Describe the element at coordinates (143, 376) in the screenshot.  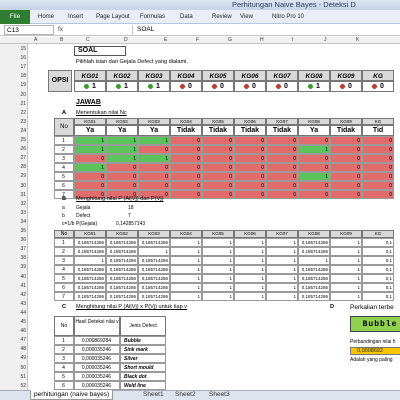
I see `secc-jenis-cell: Black dot` at that location.